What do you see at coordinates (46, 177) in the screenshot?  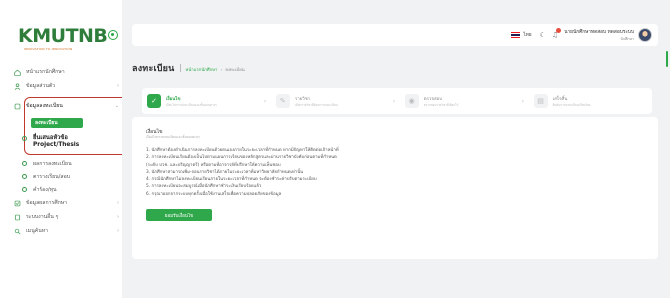 I see `submenu-schedule: ตารางเรียน/สอบ` at bounding box center [46, 177].